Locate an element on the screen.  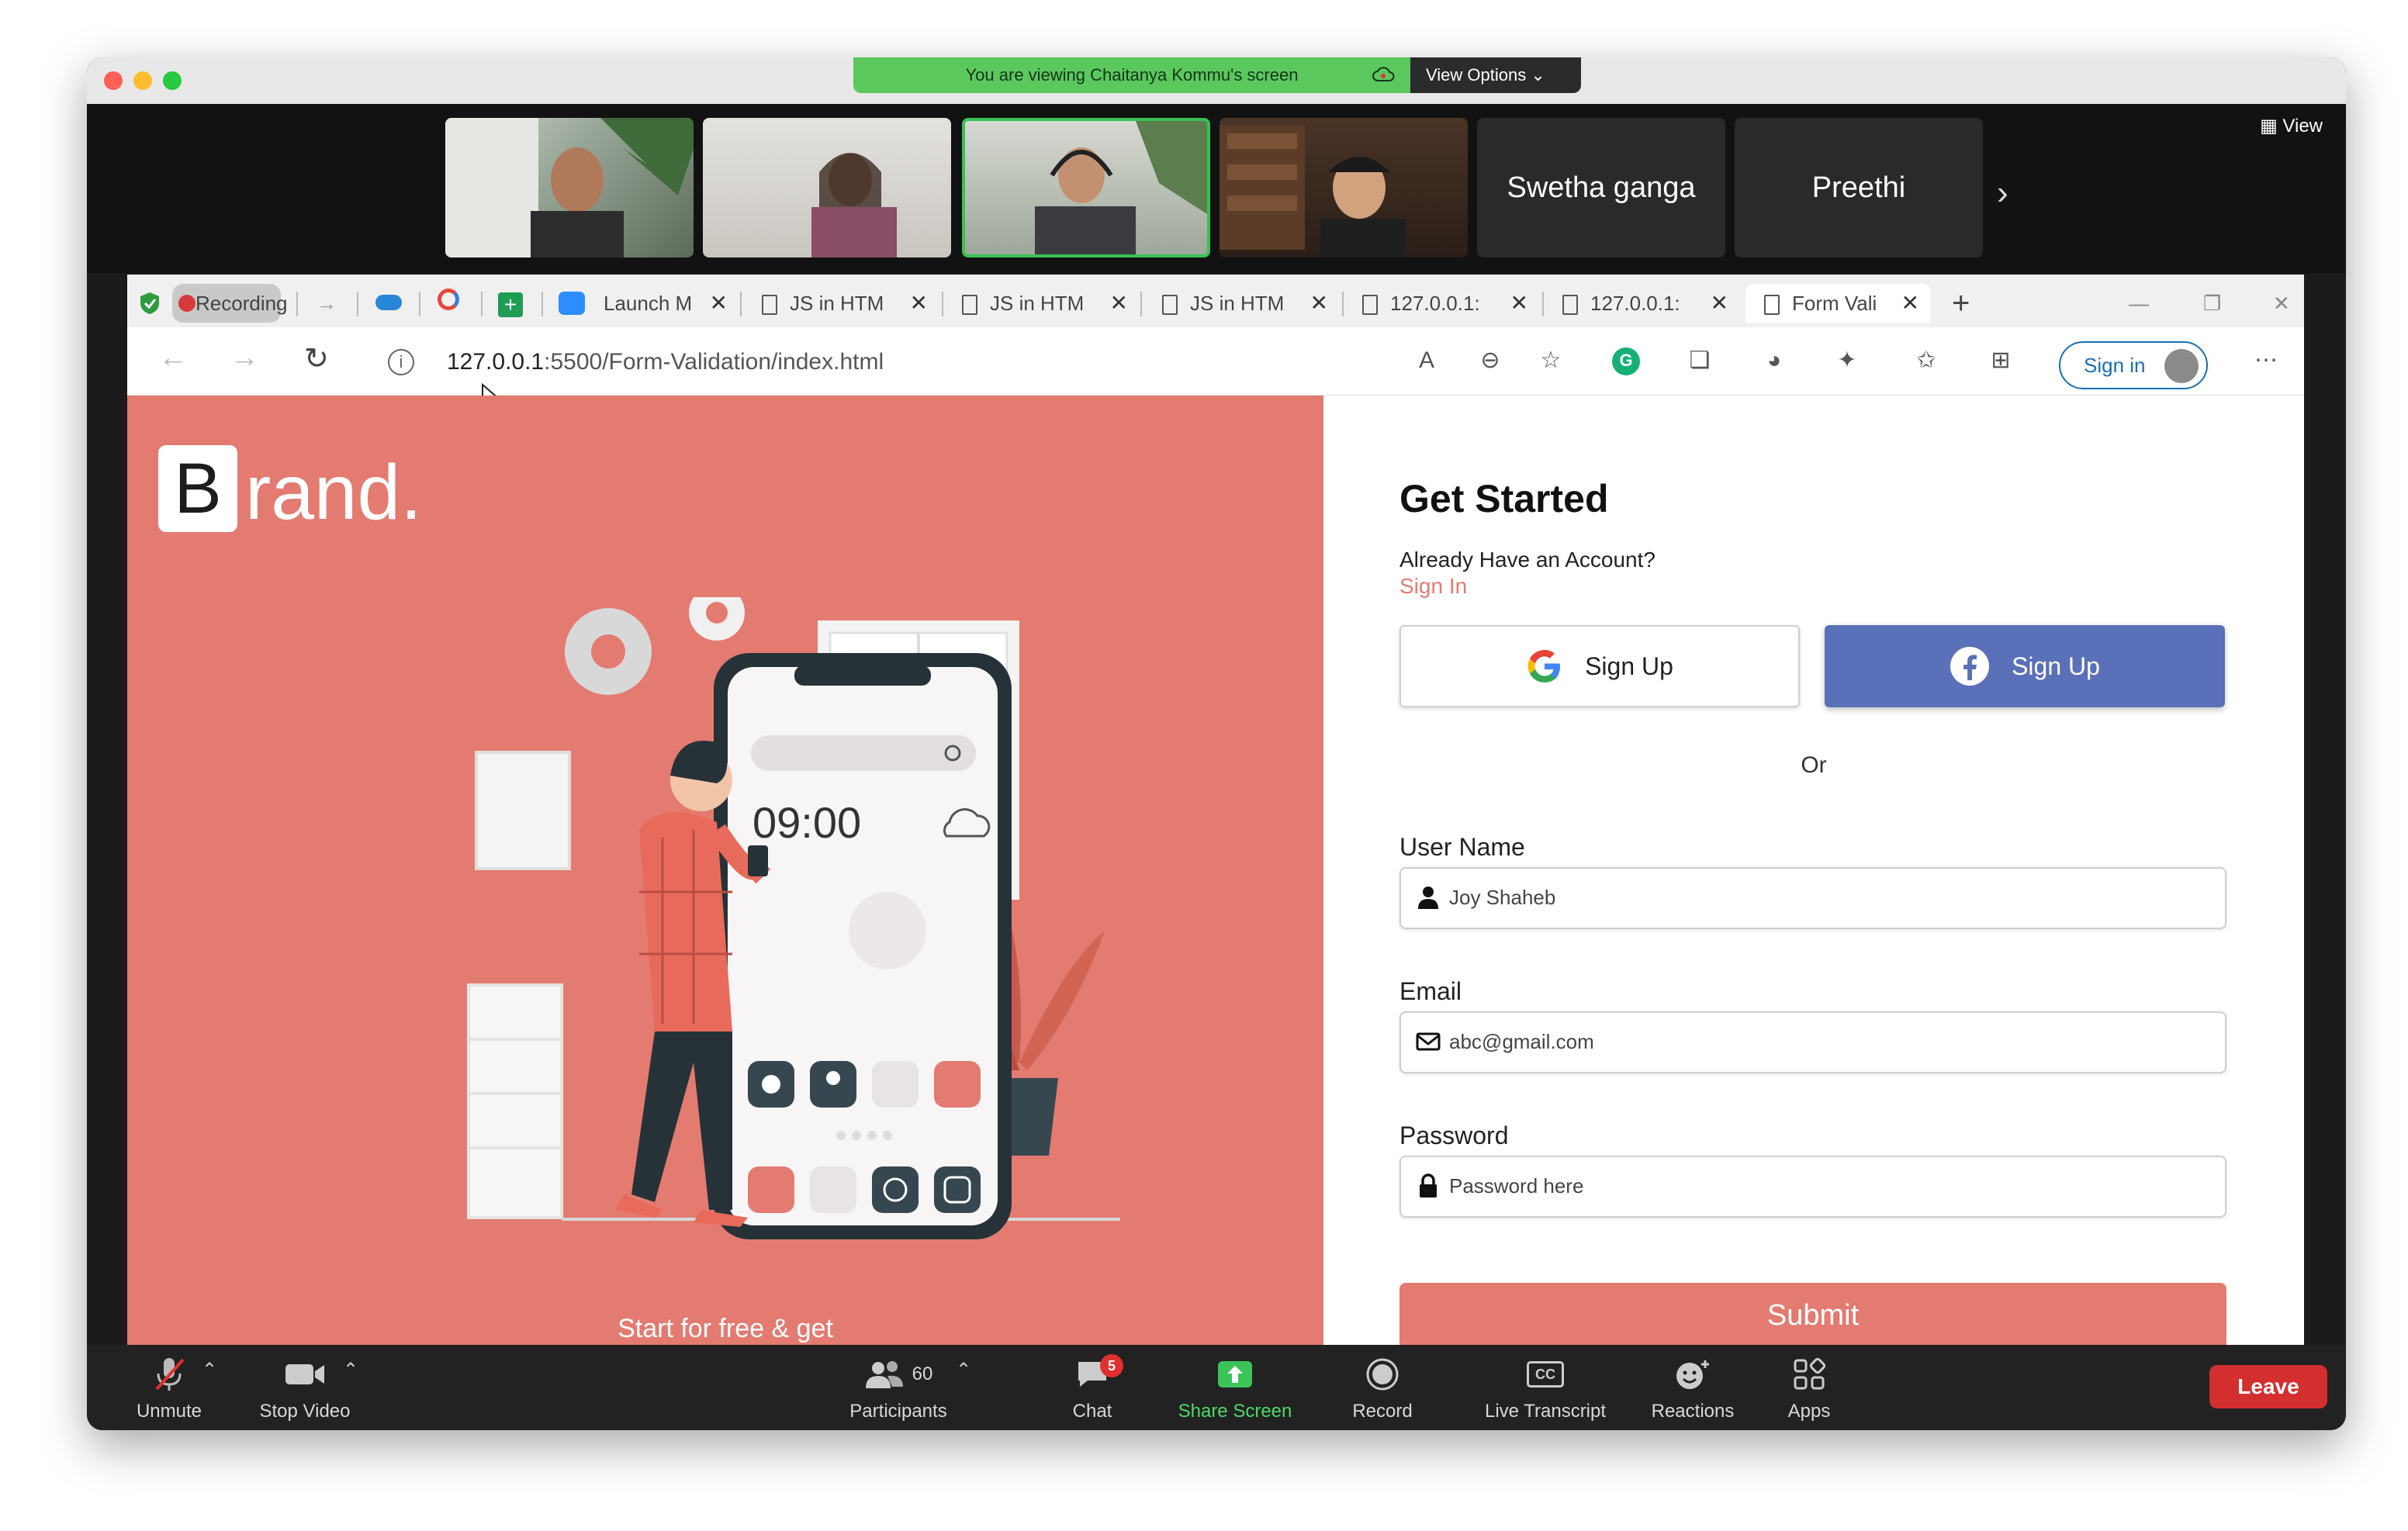
extensions-icon: ✦ is located at coordinates (1847, 360).